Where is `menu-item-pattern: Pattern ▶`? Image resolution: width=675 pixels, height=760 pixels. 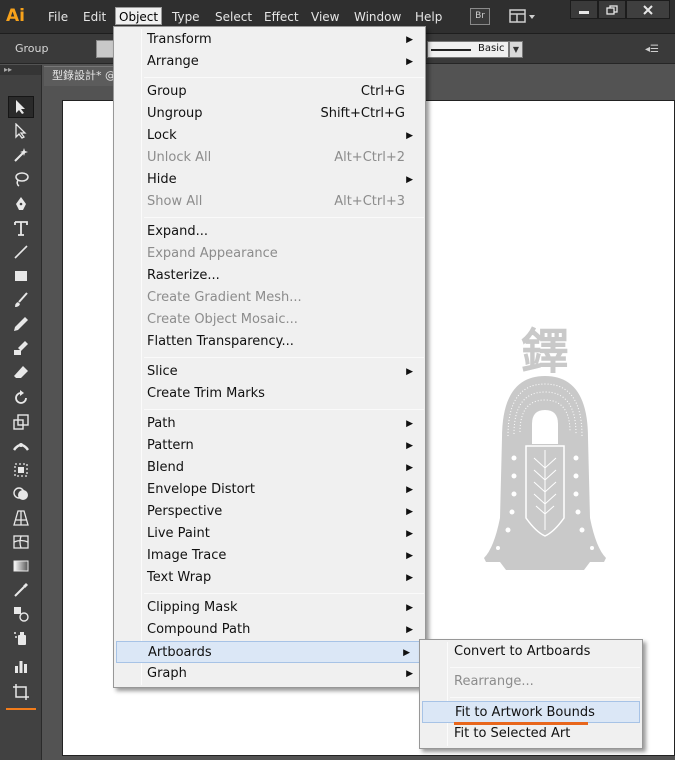
menu-item-pattern: Pattern ▶ is located at coordinates (269, 446).